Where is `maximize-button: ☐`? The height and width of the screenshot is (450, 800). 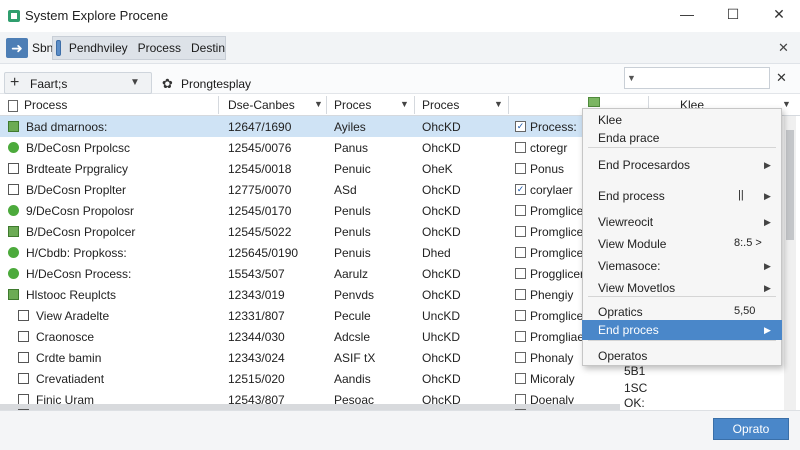 maximize-button: ☐ is located at coordinates (733, 14).